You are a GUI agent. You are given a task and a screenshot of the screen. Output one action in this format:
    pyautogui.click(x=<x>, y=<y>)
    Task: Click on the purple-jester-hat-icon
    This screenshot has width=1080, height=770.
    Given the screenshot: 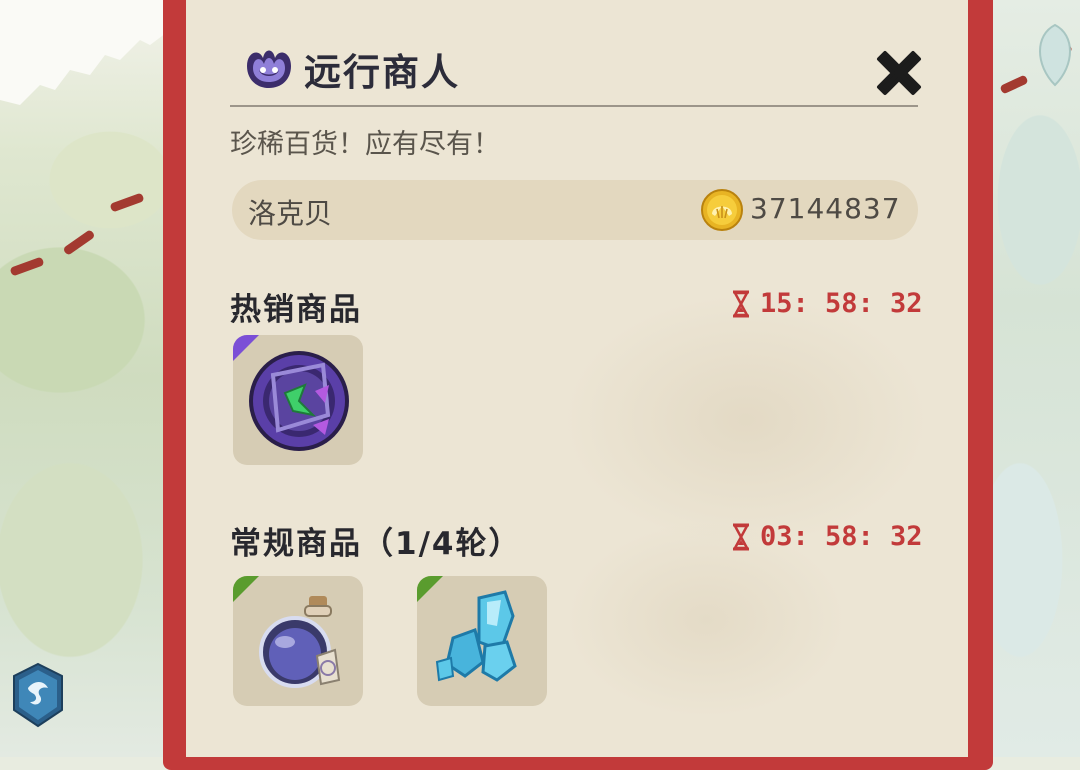 What is the action you would take?
    pyautogui.click(x=269, y=69)
    